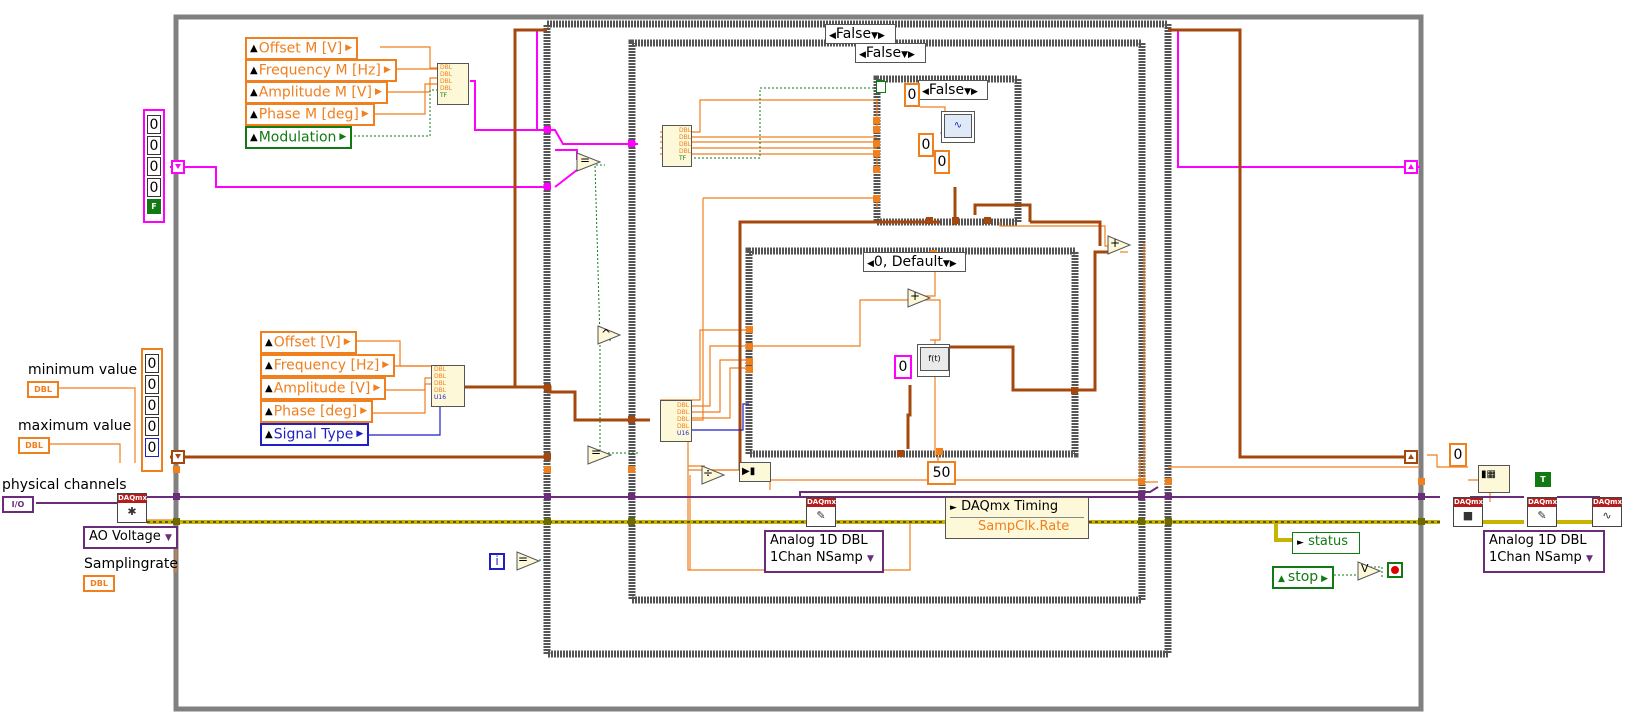  Describe the element at coordinates (132, 511) in the screenshot. I see `channel-icon: ✱` at that location.